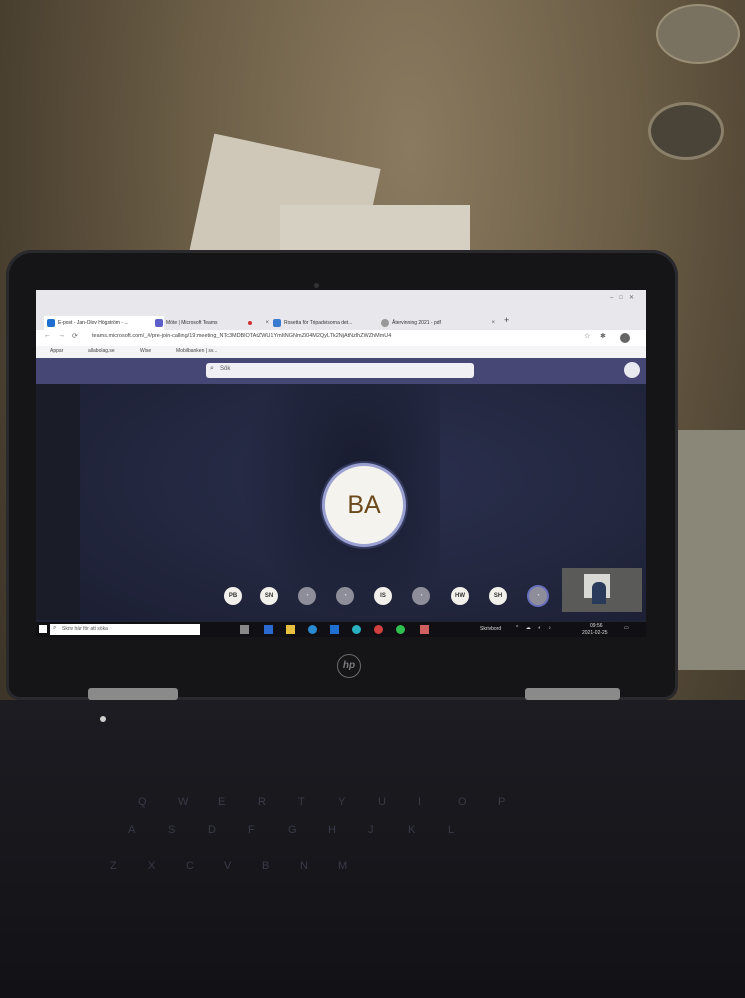 The image size is (745, 998). I want to click on recording-dot-icon, so click(250, 323).